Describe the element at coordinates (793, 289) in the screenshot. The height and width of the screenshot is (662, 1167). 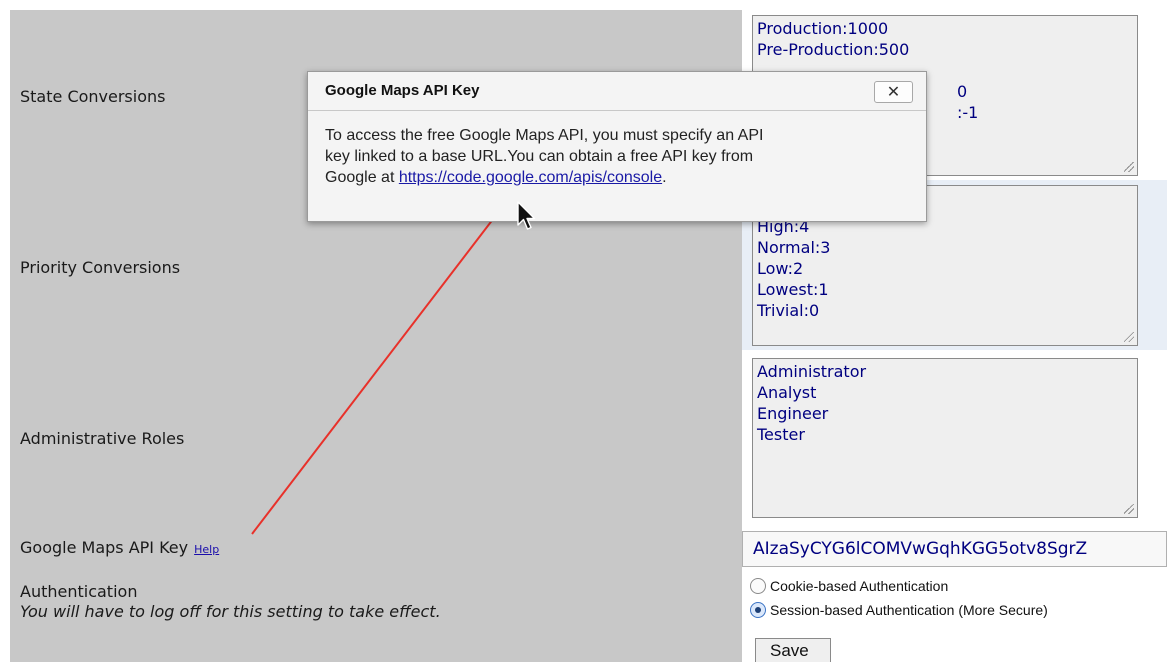
I see `priority-line: Lowest:1` at that location.